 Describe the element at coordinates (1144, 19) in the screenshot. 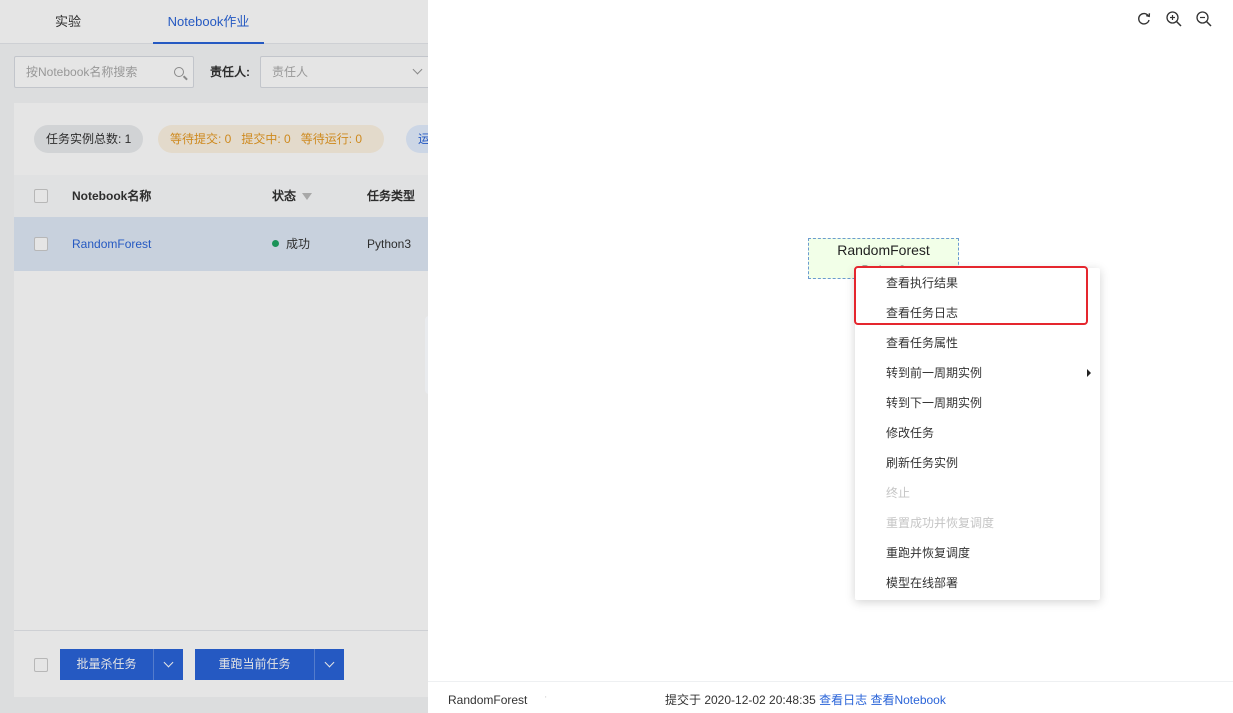

I see `refresh-icon` at that location.